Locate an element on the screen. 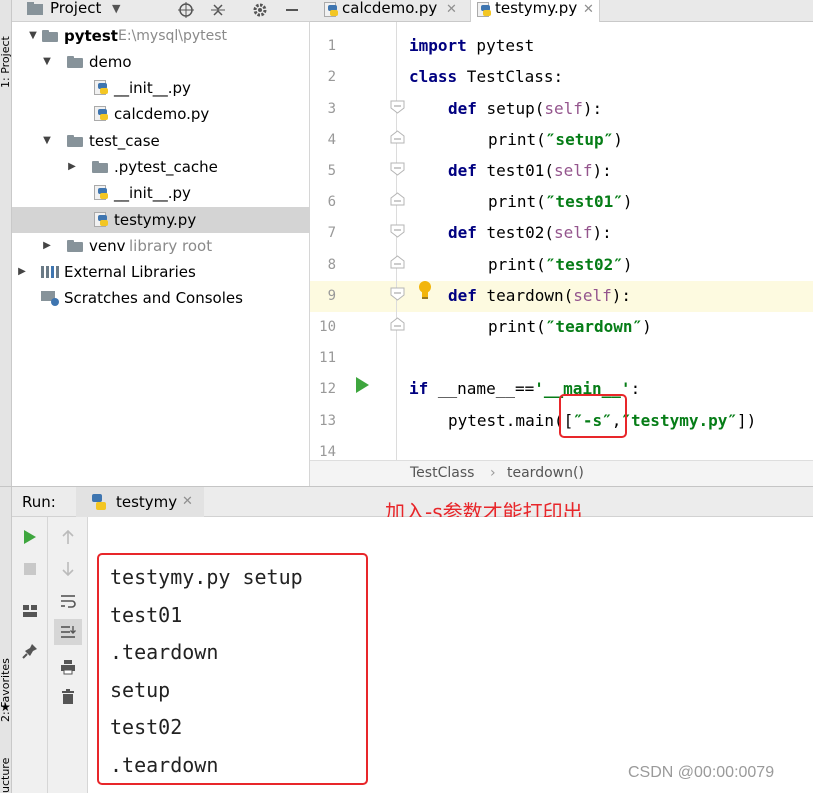 The image size is (813, 793). project-title: Project is located at coordinates (75, 8).